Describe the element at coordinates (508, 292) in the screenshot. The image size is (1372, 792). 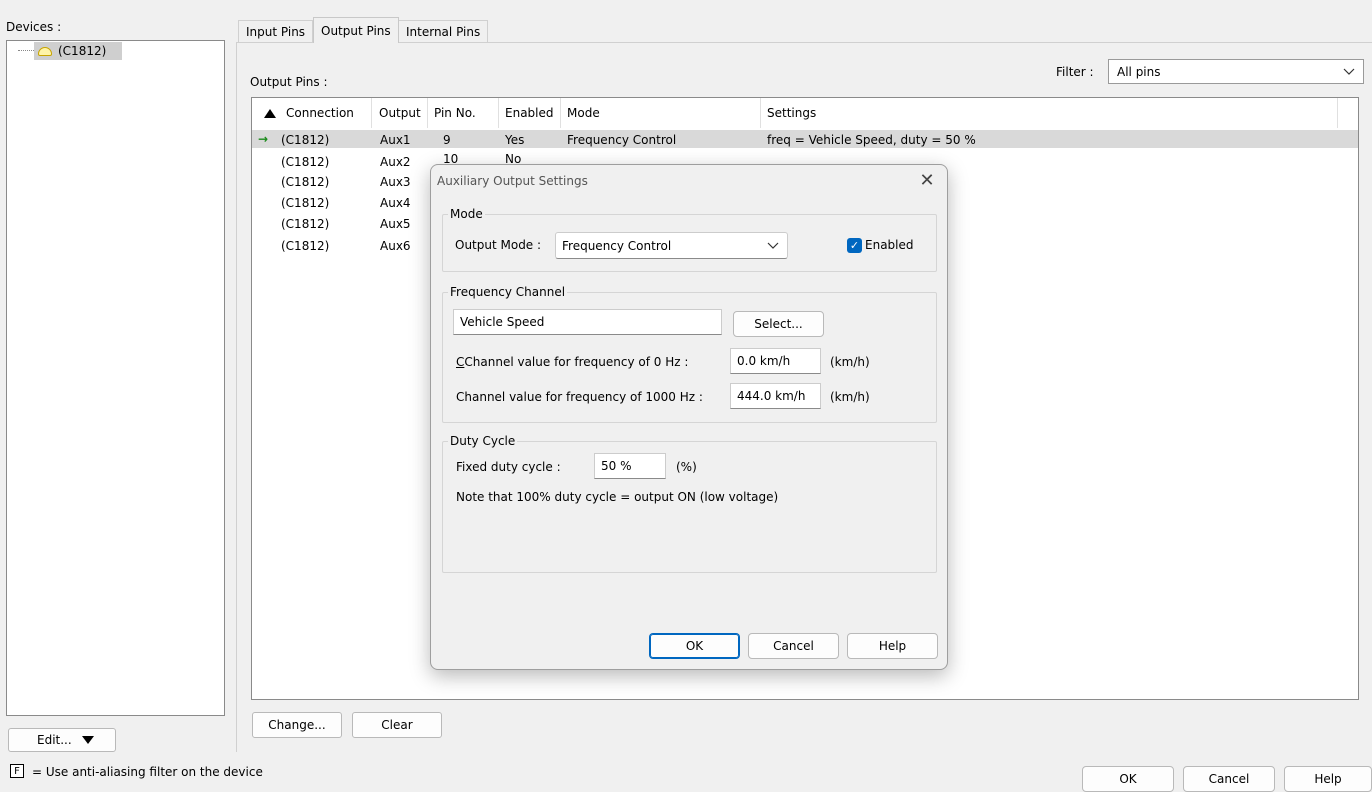
I see `frequency-channel-group-label: Frequency Channel` at that location.